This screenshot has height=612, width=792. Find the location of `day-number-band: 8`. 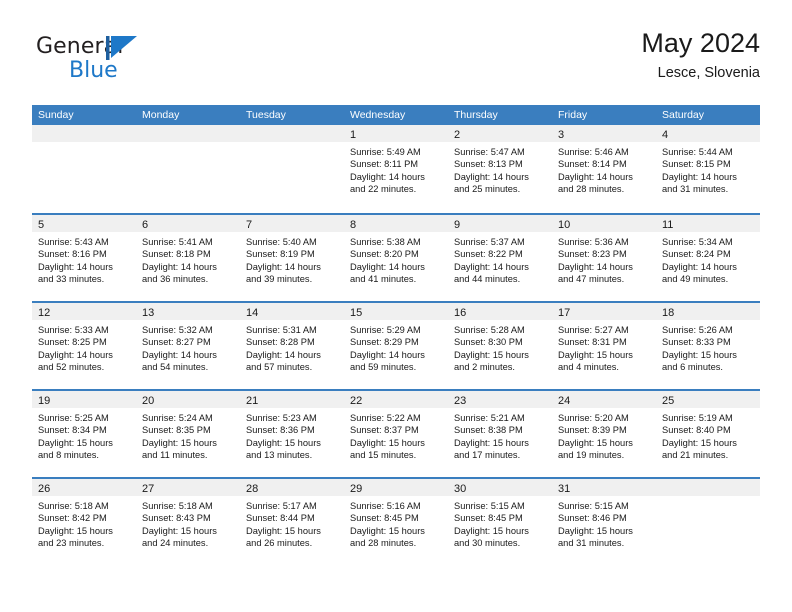

day-number-band: 8 is located at coordinates (396, 223).